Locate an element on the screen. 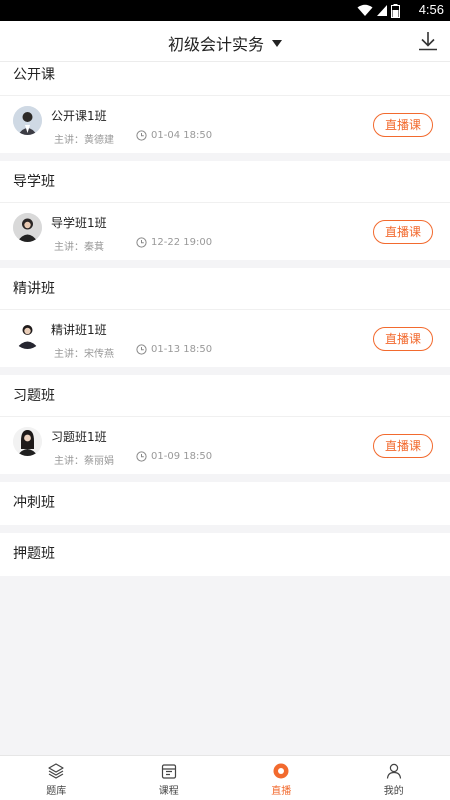 The width and height of the screenshot is (450, 800). schedule: 12-22 19:00 is located at coordinates (174, 242).